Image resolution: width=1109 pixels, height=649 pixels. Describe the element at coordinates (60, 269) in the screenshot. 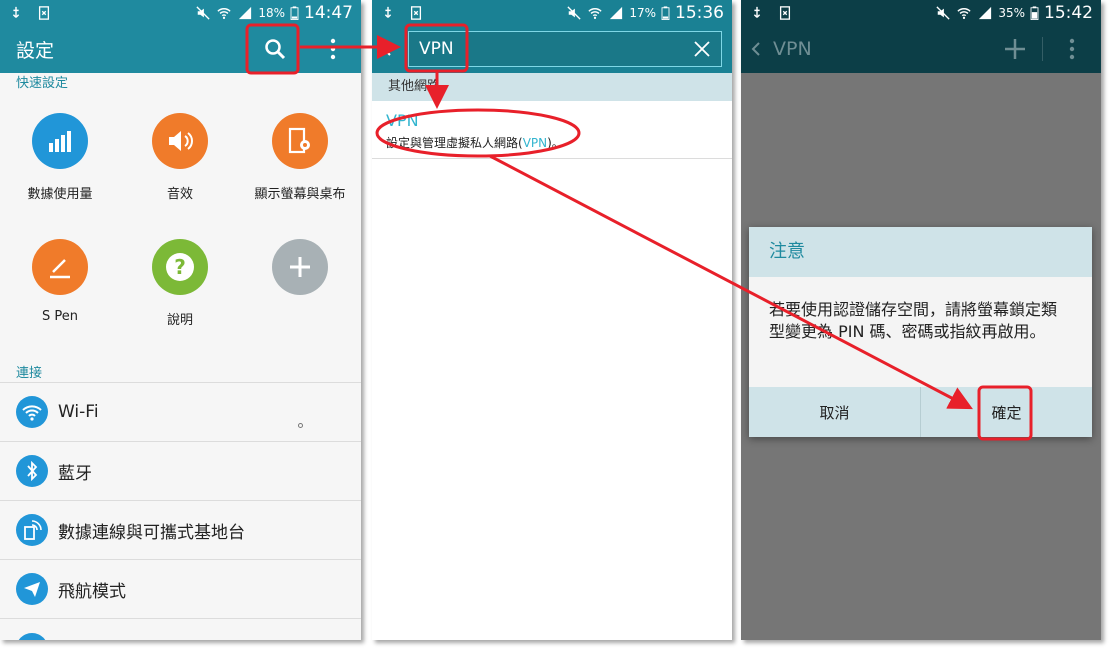

I see `pen-icon` at that location.